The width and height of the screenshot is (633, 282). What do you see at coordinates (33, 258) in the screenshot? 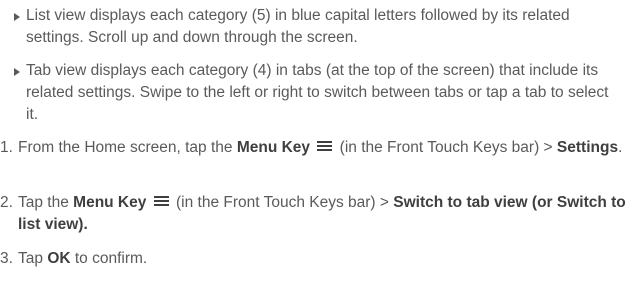
I see `step-text-part: Tap` at bounding box center [33, 258].